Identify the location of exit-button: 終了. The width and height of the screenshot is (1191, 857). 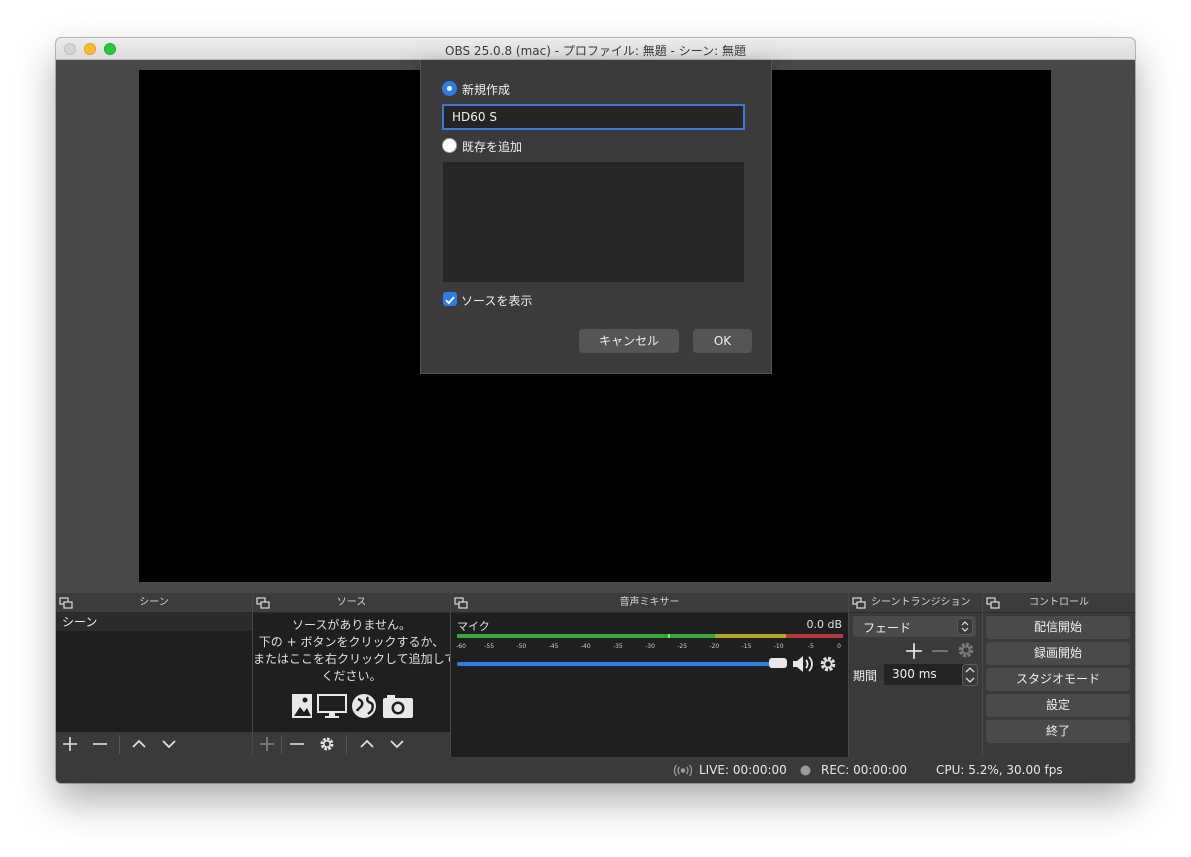
(1058, 731).